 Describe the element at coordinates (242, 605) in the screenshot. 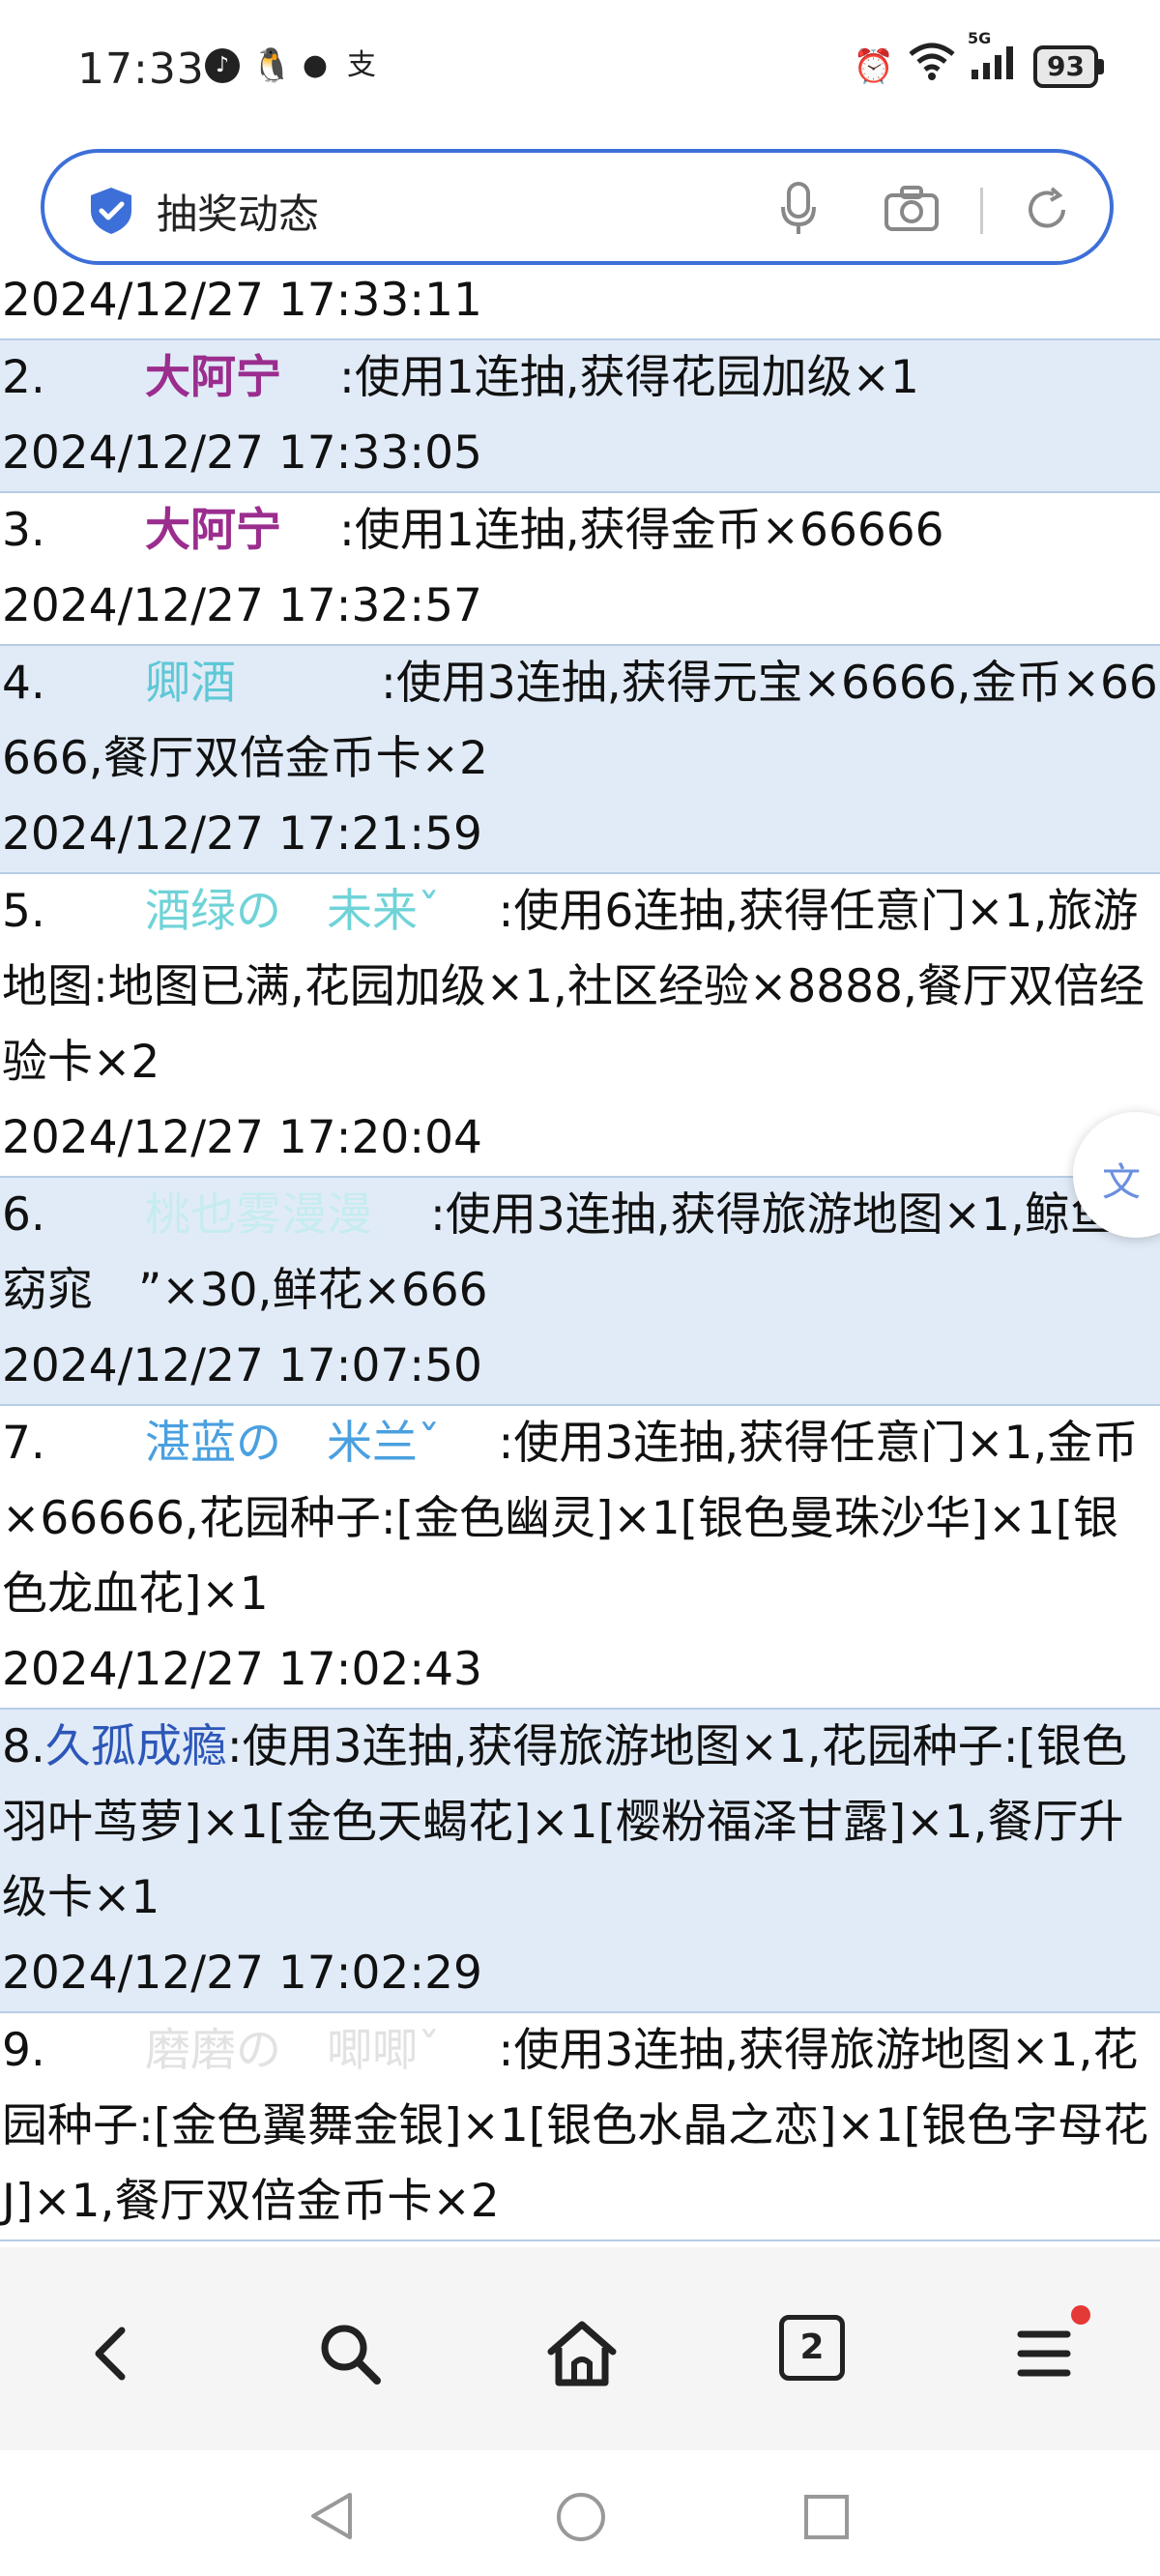

I see `entry-timestamp: 2024/12/27 17:32:57` at that location.